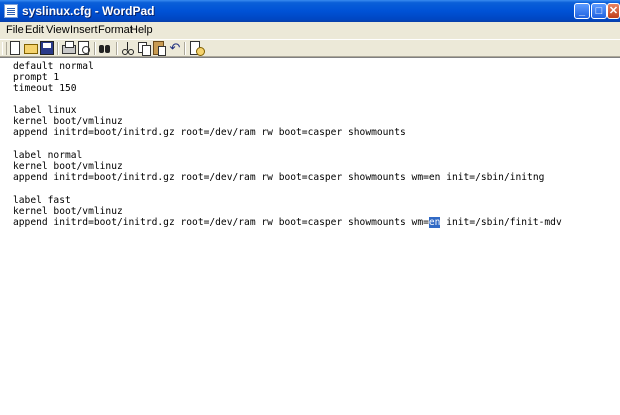 The image size is (620, 415). What do you see at coordinates (45, 89) in the screenshot?
I see `doc-line: timeout 150` at bounding box center [45, 89].